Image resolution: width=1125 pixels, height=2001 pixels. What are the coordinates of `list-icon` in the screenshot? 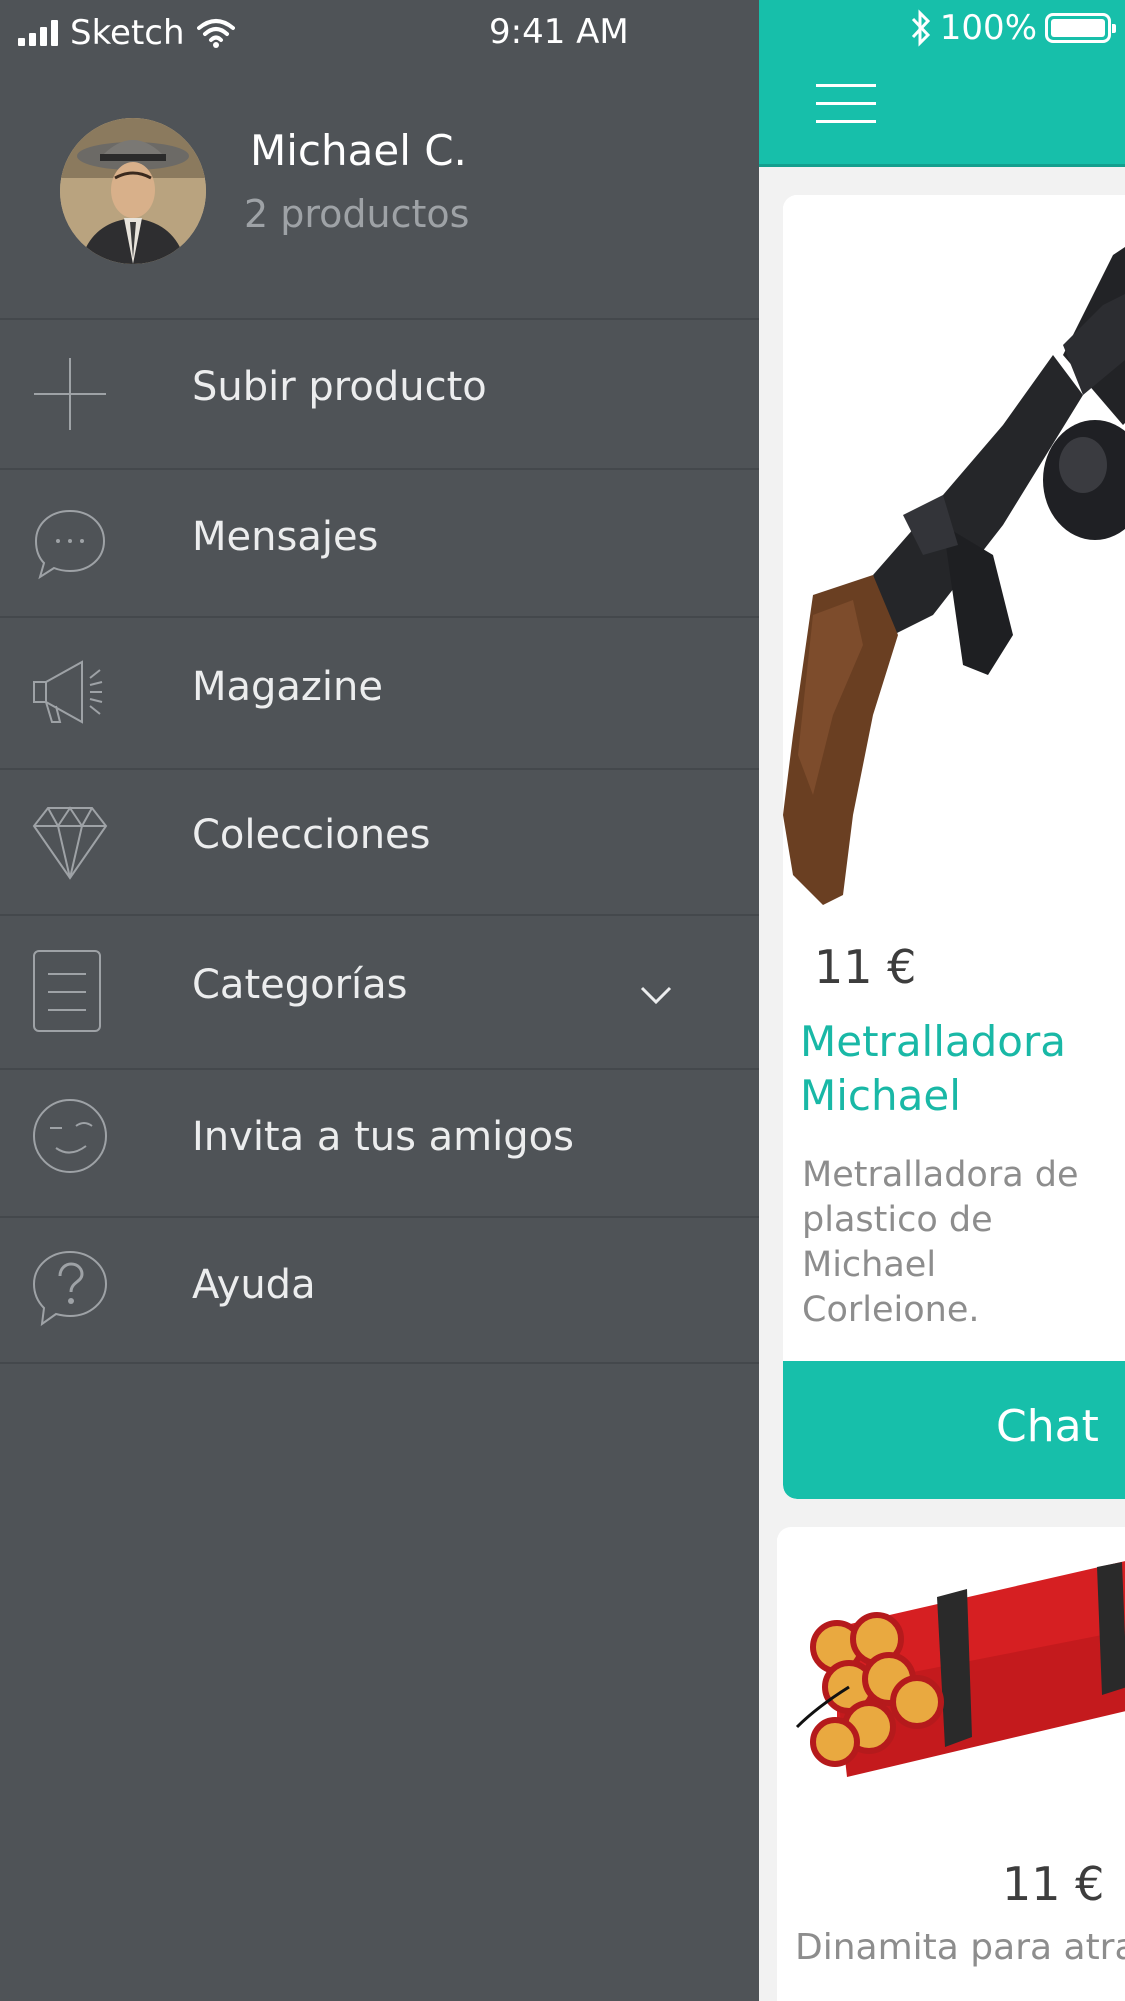 It's located at (67, 991).